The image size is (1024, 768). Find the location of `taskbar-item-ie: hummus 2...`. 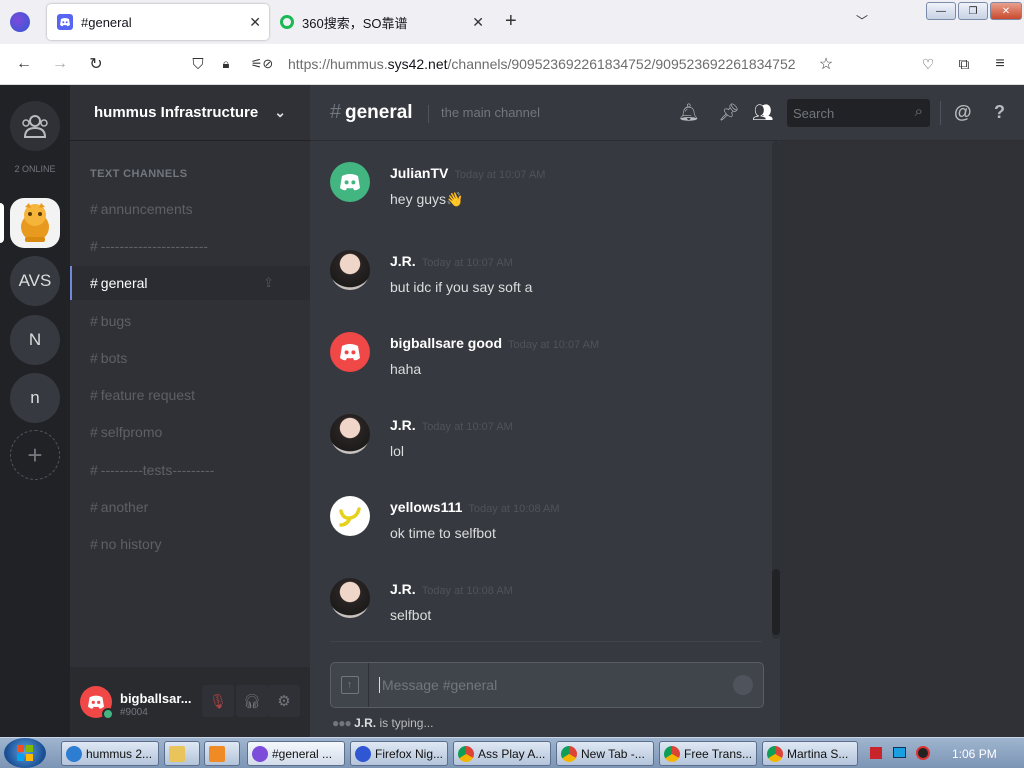

taskbar-item-ie: hummus 2... is located at coordinates (110, 753).